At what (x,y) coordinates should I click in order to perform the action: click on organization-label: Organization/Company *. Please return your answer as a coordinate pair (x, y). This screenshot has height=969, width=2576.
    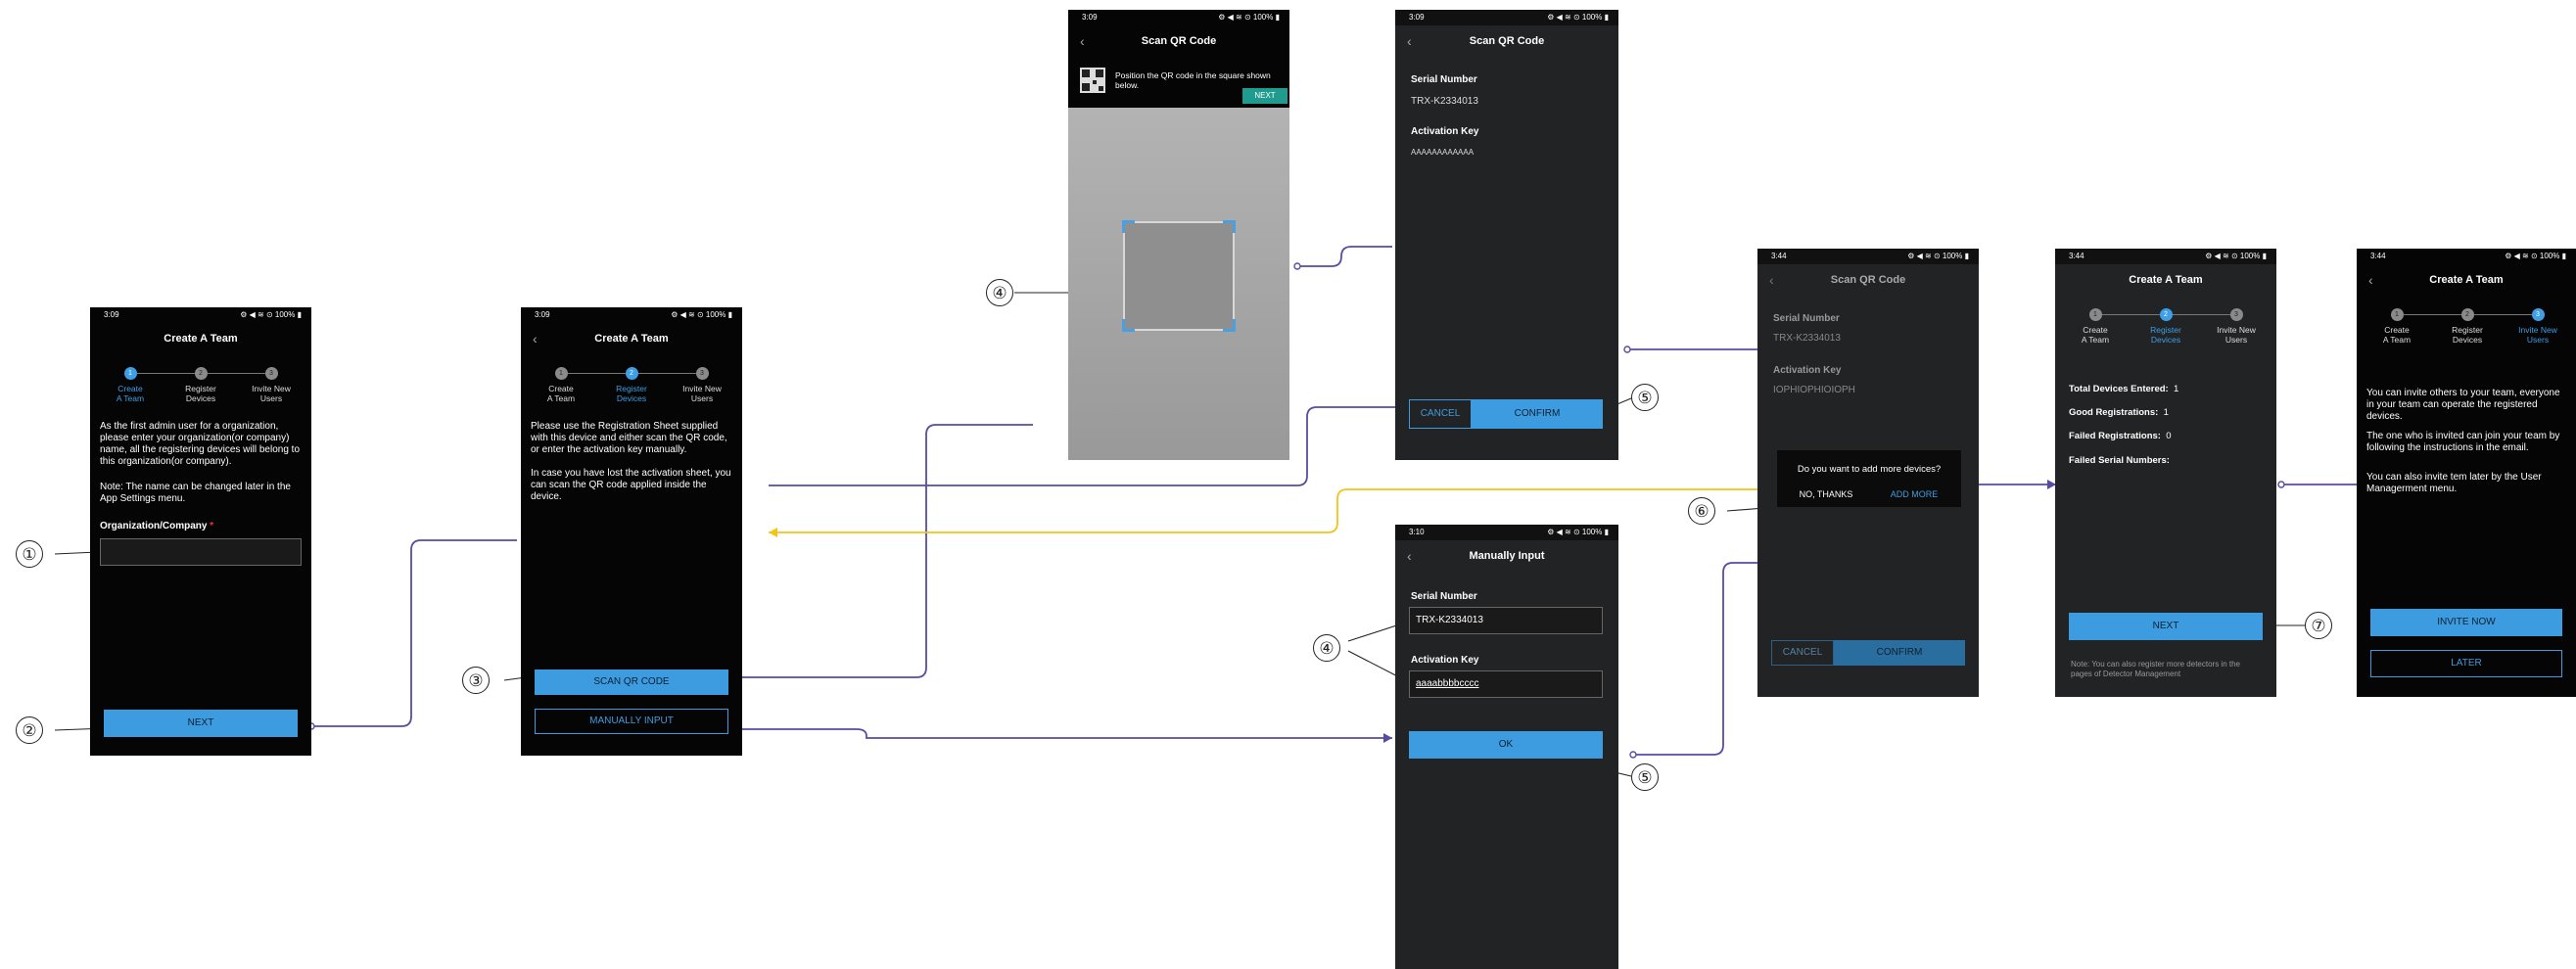
    Looking at the image, I should click on (157, 526).